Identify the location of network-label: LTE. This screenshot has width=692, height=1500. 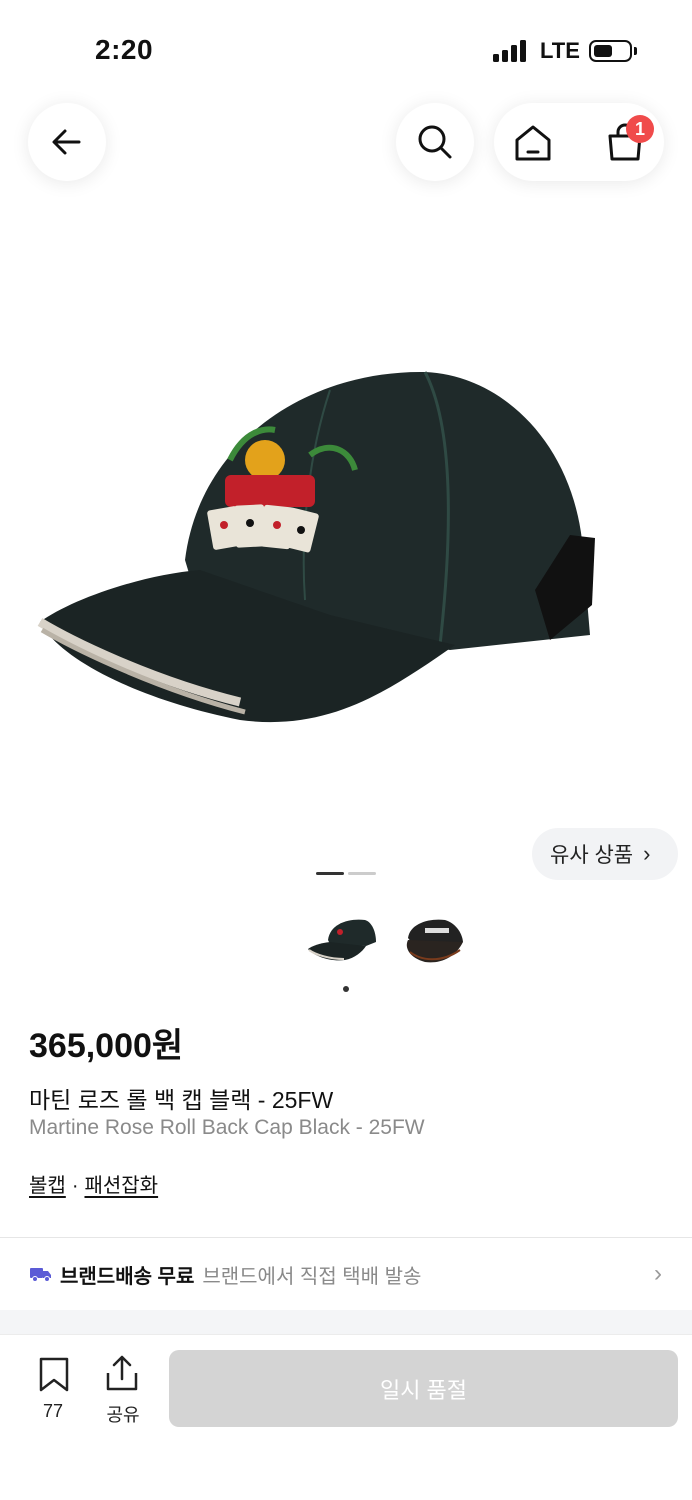
(560, 50).